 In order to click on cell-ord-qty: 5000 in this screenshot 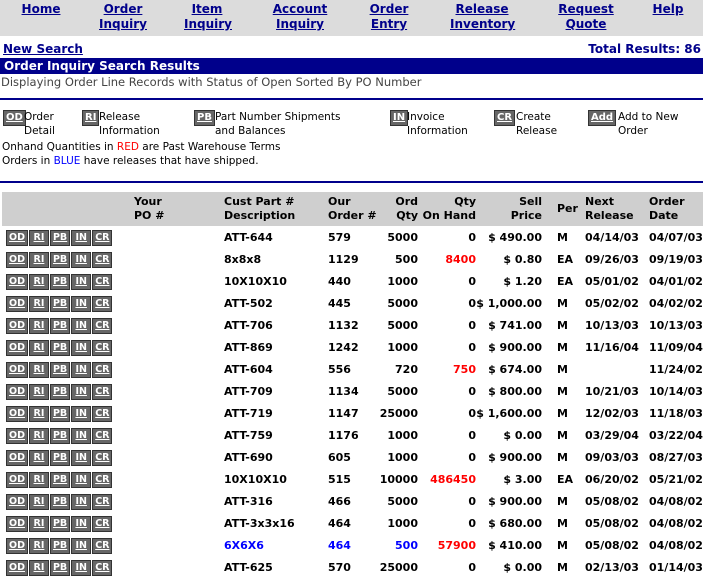, I will do `click(402, 237)`.